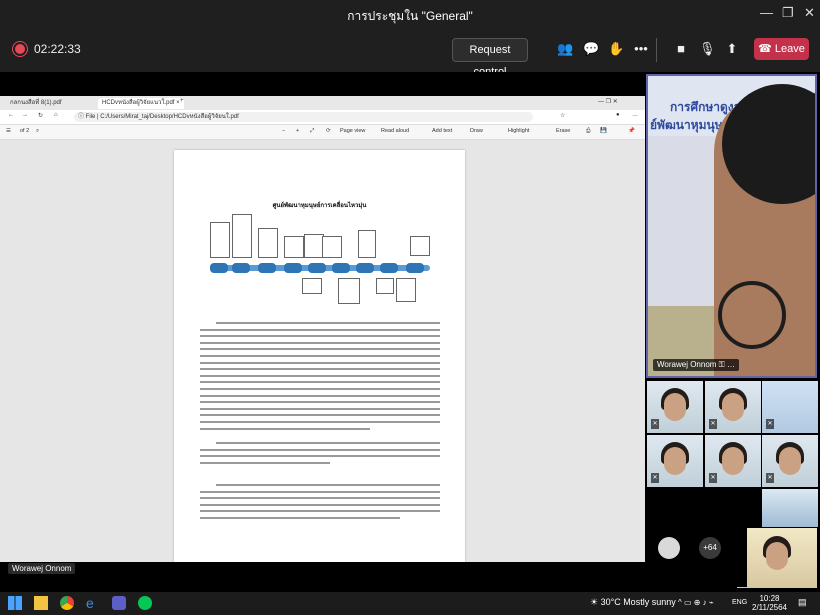 This screenshot has height=615, width=820. What do you see at coordinates (322, 569) in the screenshot?
I see `presenter-label-bar: Worawej Onnom` at bounding box center [322, 569].